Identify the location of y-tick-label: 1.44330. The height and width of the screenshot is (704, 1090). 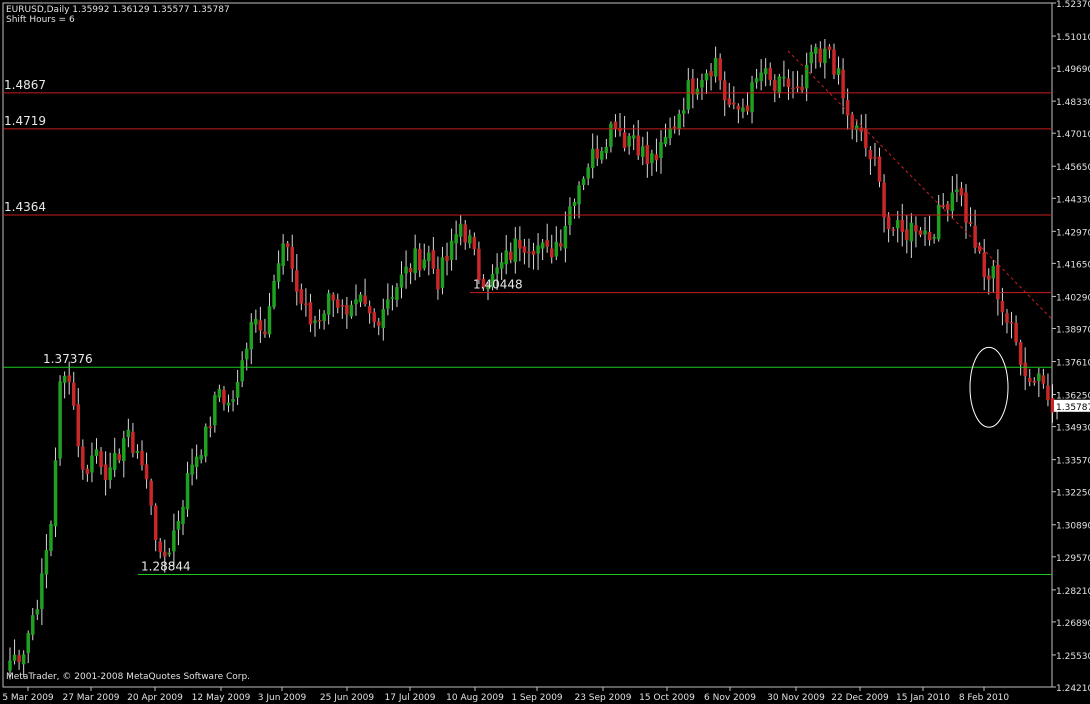
(1073, 200).